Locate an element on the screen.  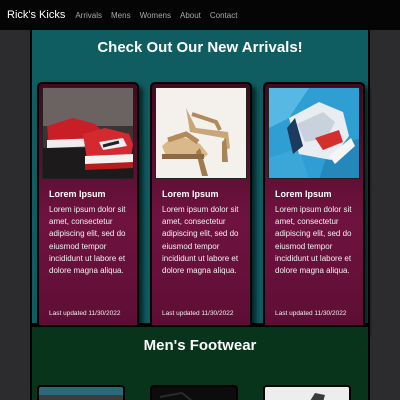
blue-sneakers-image is located at coordinates (314, 133).